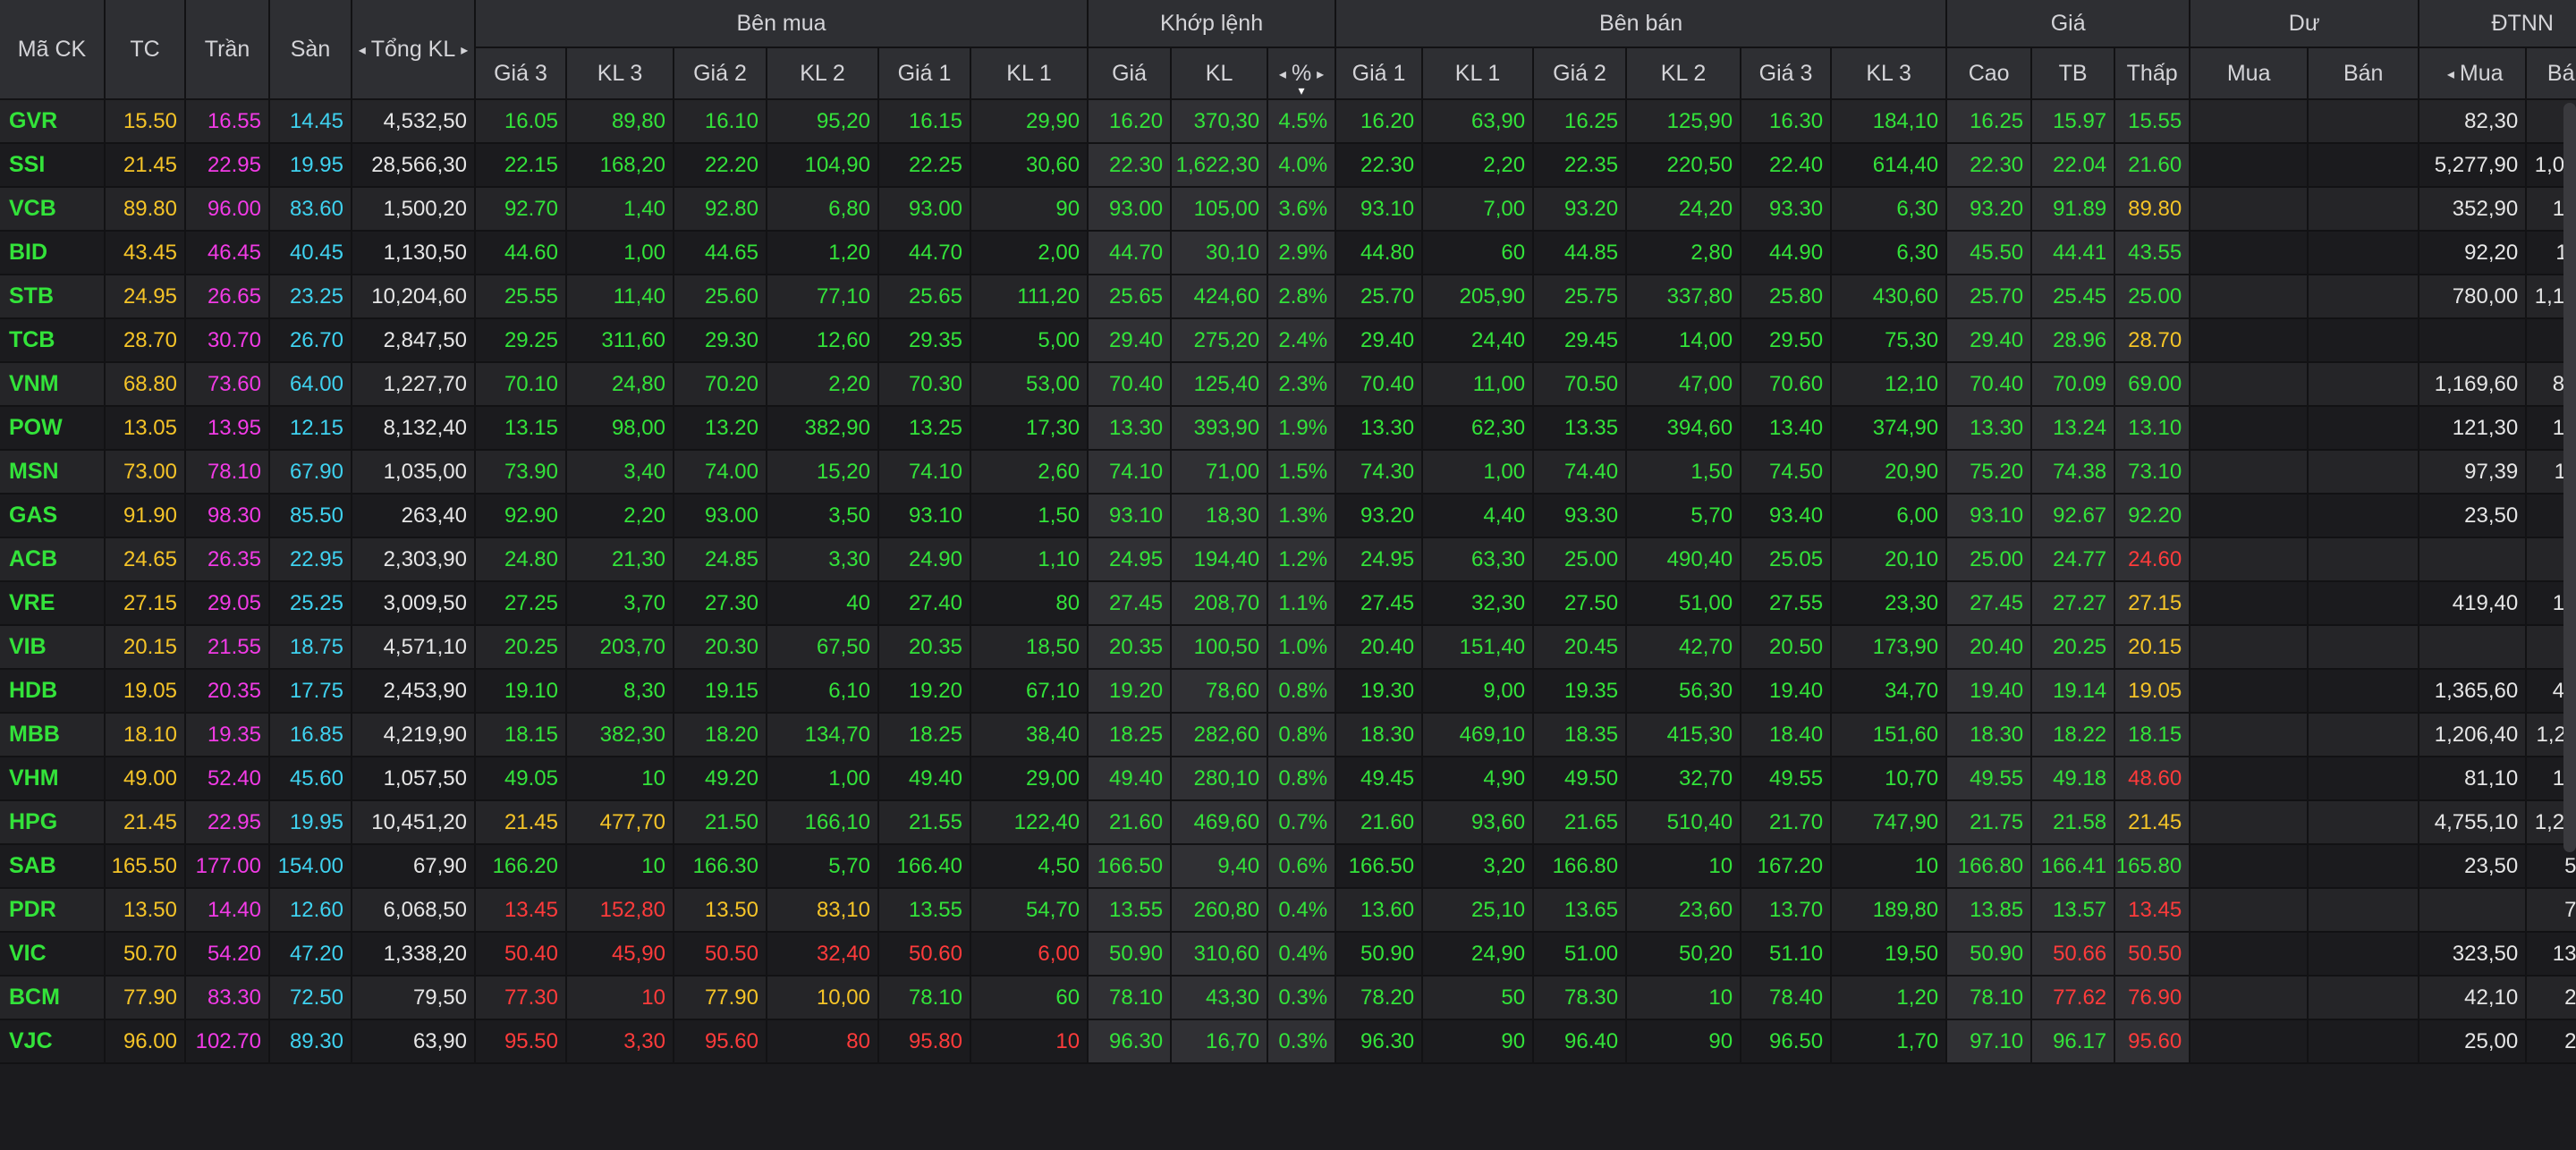 This screenshot has width=2576, height=1150. I want to click on scroll-left-icon: ◂, so click(362, 50).